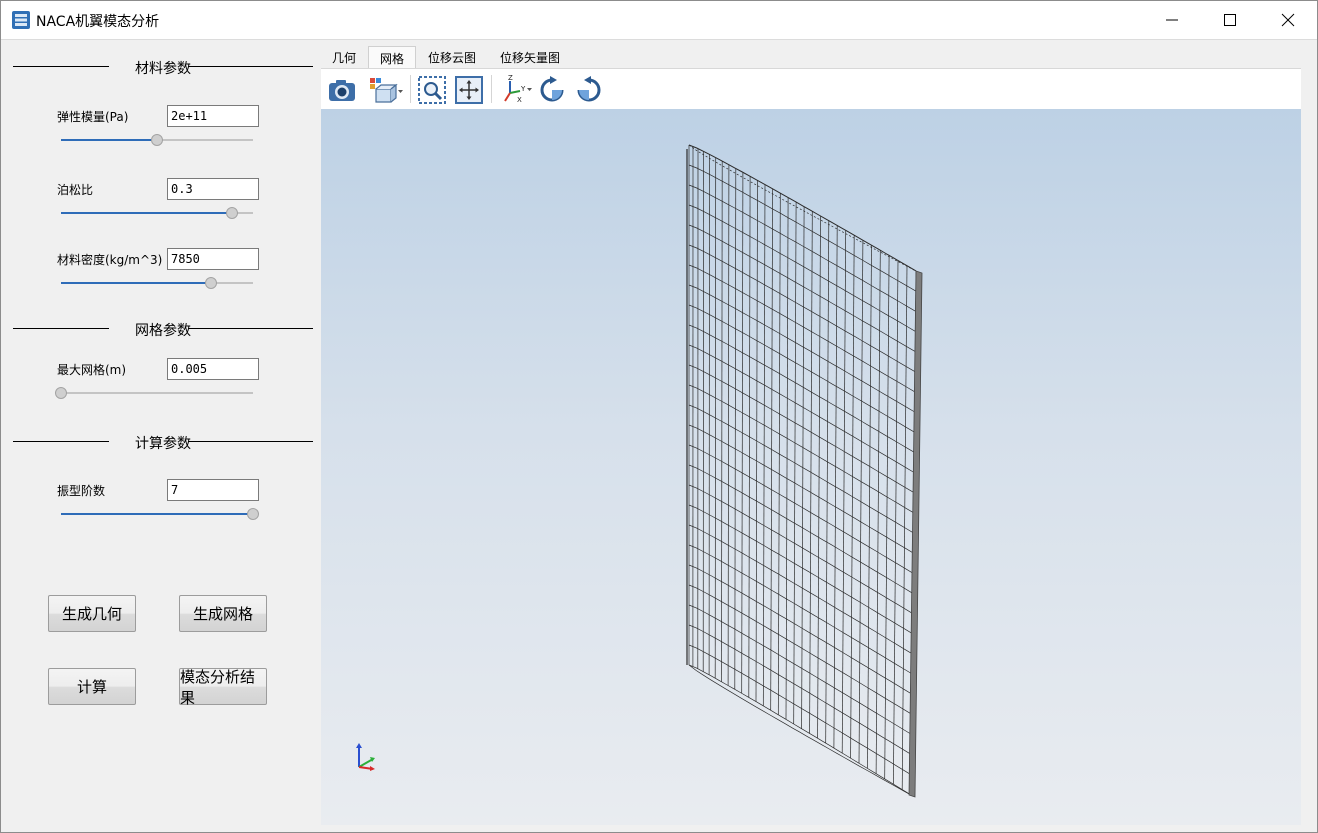 The width and height of the screenshot is (1318, 833). I want to click on section-title: 计算参数, so click(163, 444).